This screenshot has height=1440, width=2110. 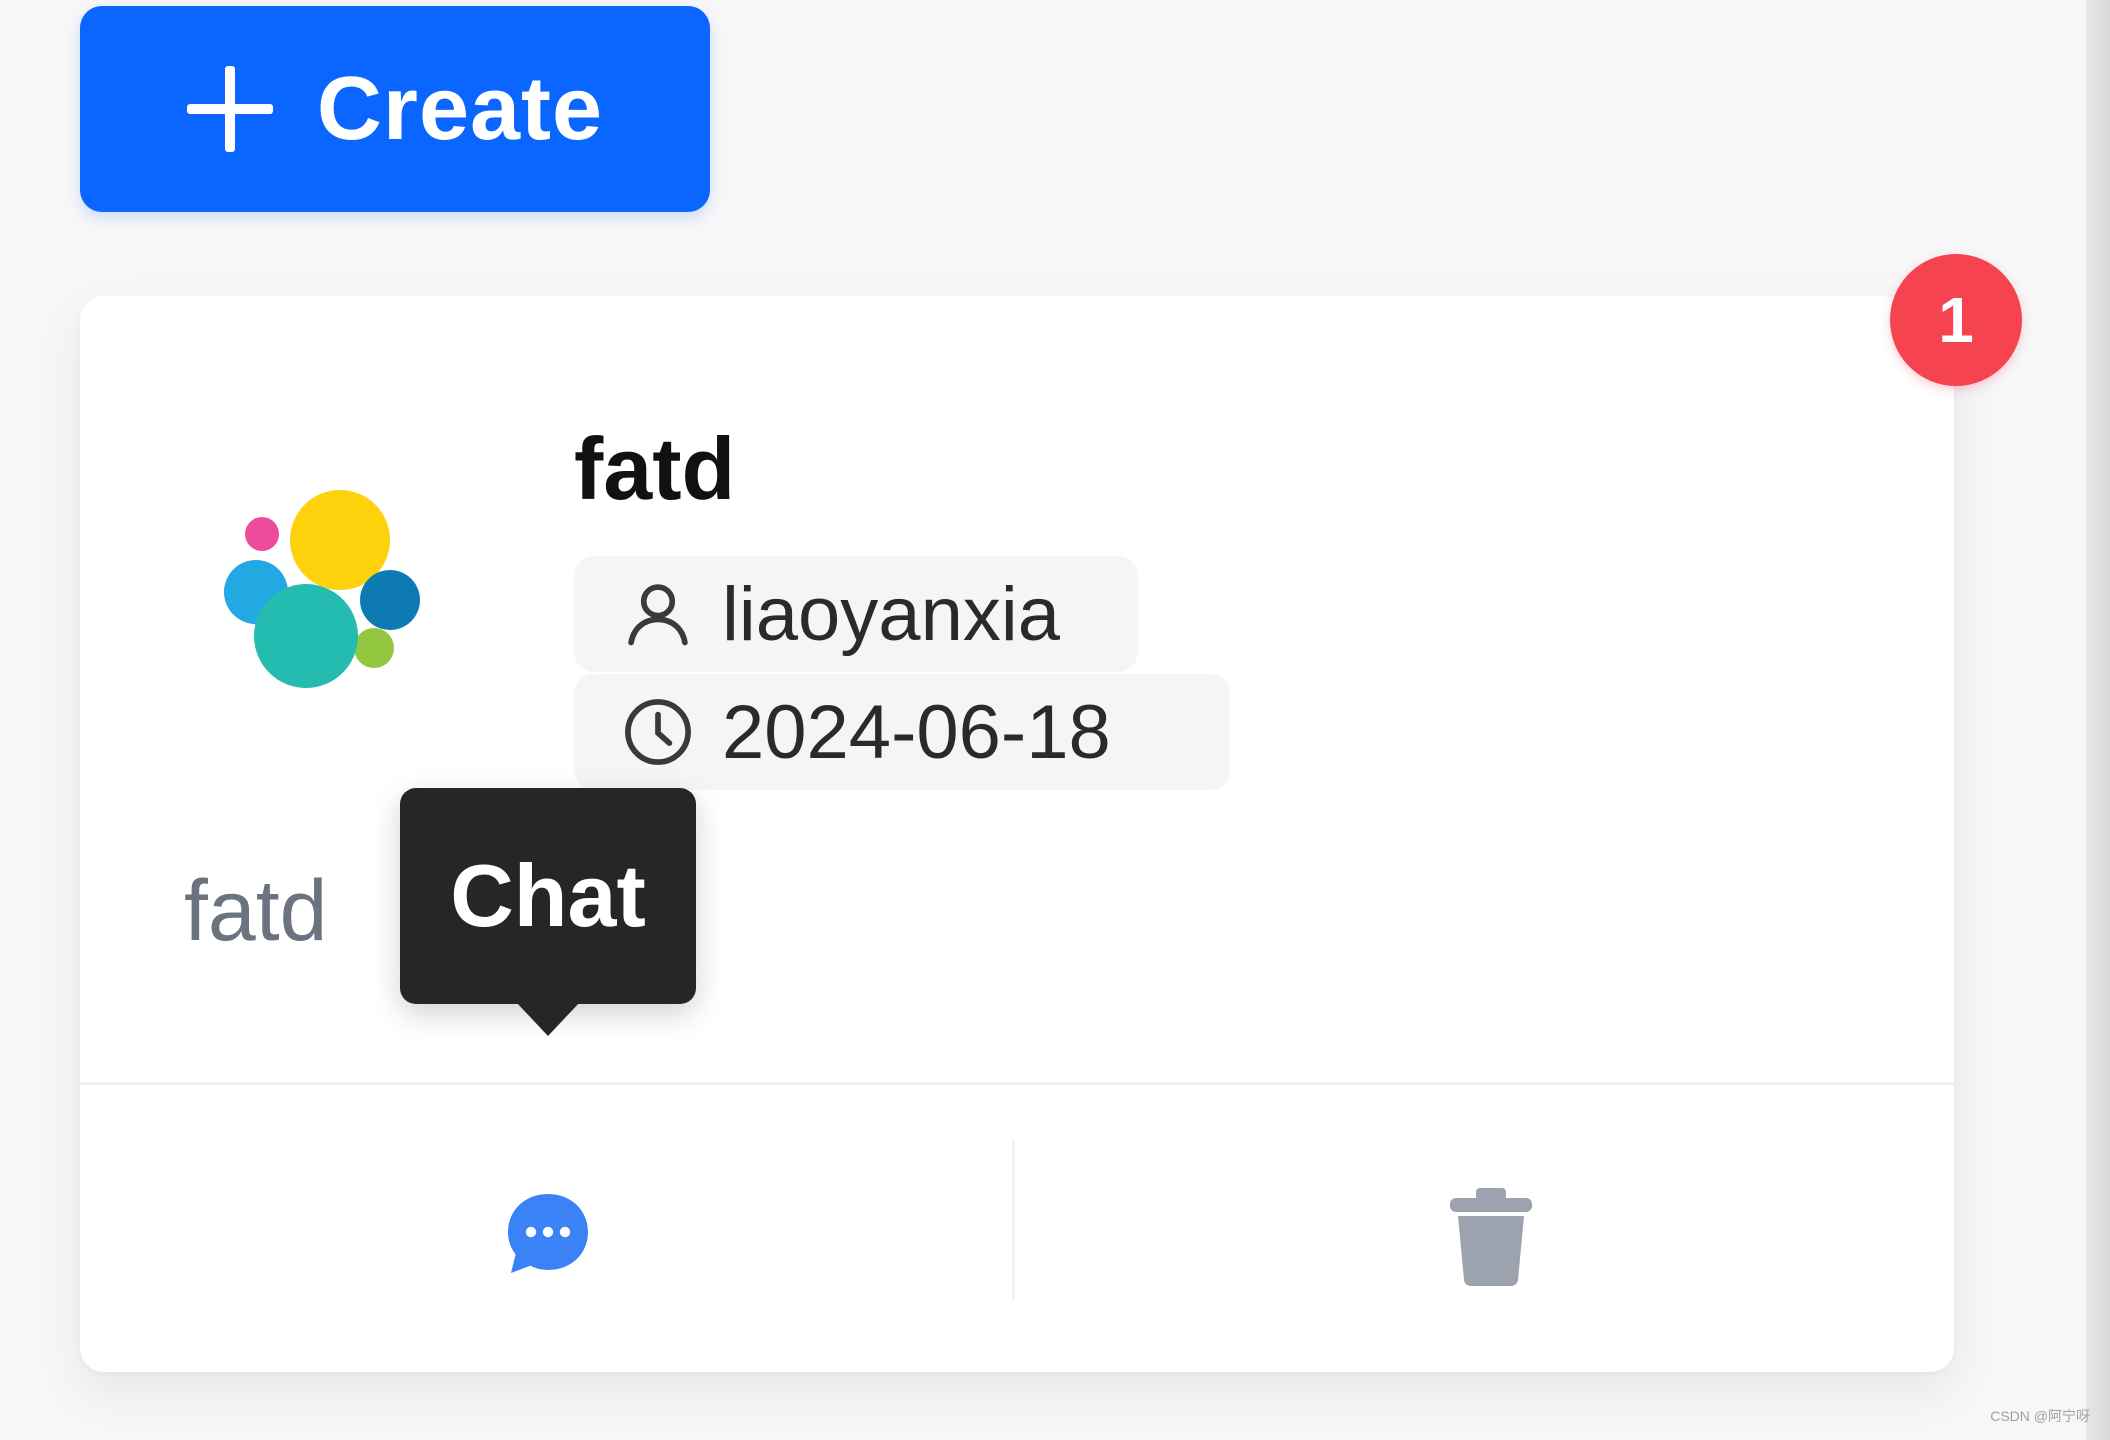 I want to click on action-divider, so click(x=1013, y=1220).